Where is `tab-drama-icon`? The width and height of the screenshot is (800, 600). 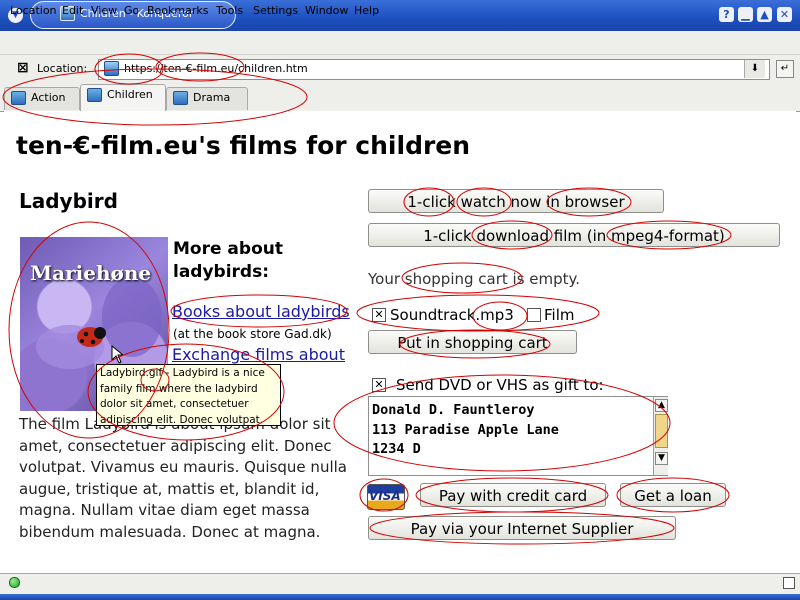
tab-drama-icon is located at coordinates (180, 98).